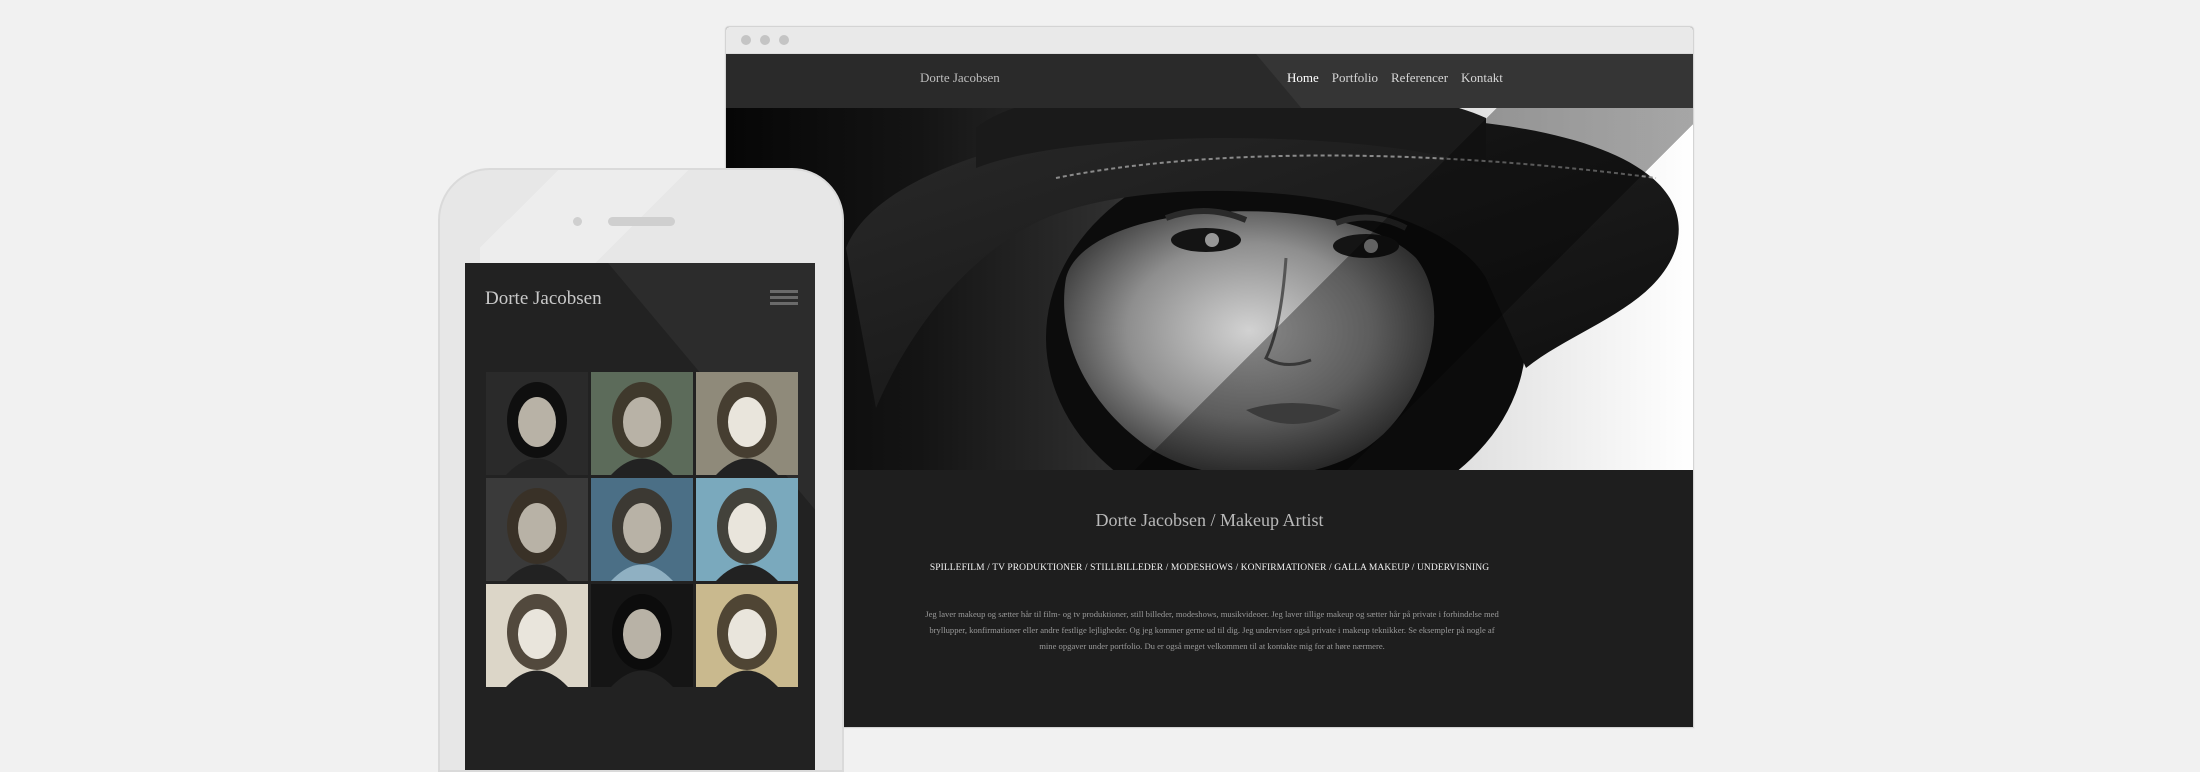 The height and width of the screenshot is (772, 2200). I want to click on intro-title: Dorte Jacobsen / Makeup Artist, so click(1209, 520).